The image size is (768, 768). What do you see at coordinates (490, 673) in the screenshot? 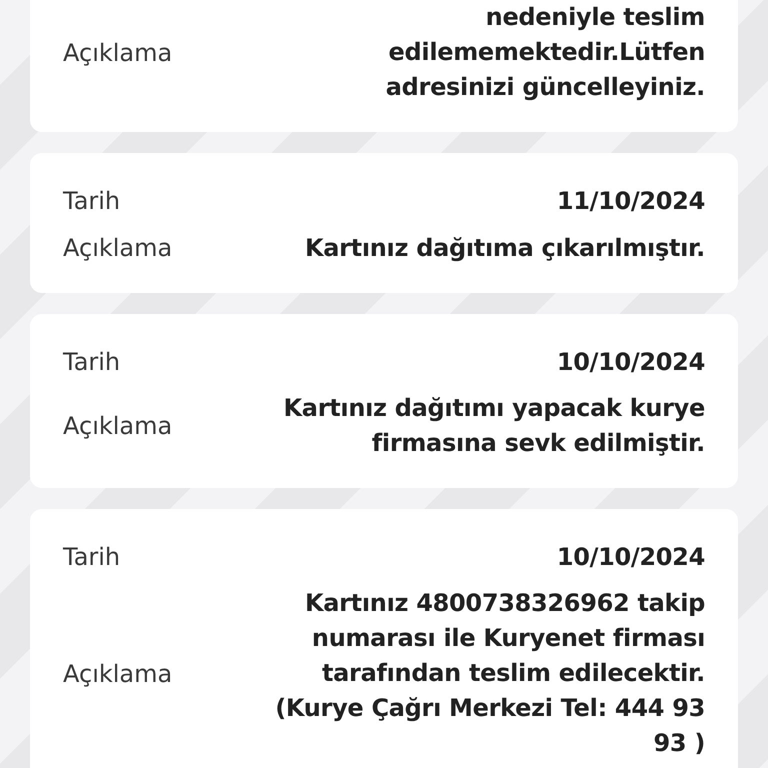
I see `field-value: Kartınız 4800738326962 takip numarası ile Kuryenet firması tarafından teslim edilecektir. (Kurye Çağrı Merkezi Tel: 444 93 93 )` at bounding box center [490, 673].